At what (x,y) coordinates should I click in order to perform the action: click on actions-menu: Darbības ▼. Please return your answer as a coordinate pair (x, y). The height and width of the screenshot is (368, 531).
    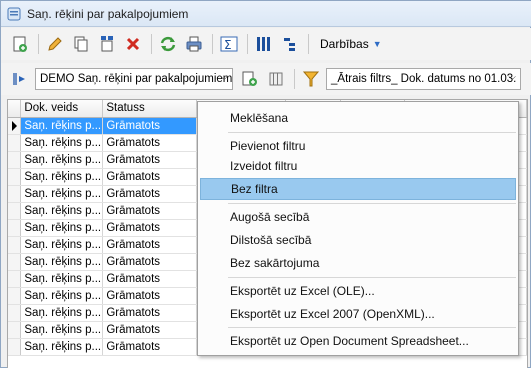
    Looking at the image, I should click on (351, 44).